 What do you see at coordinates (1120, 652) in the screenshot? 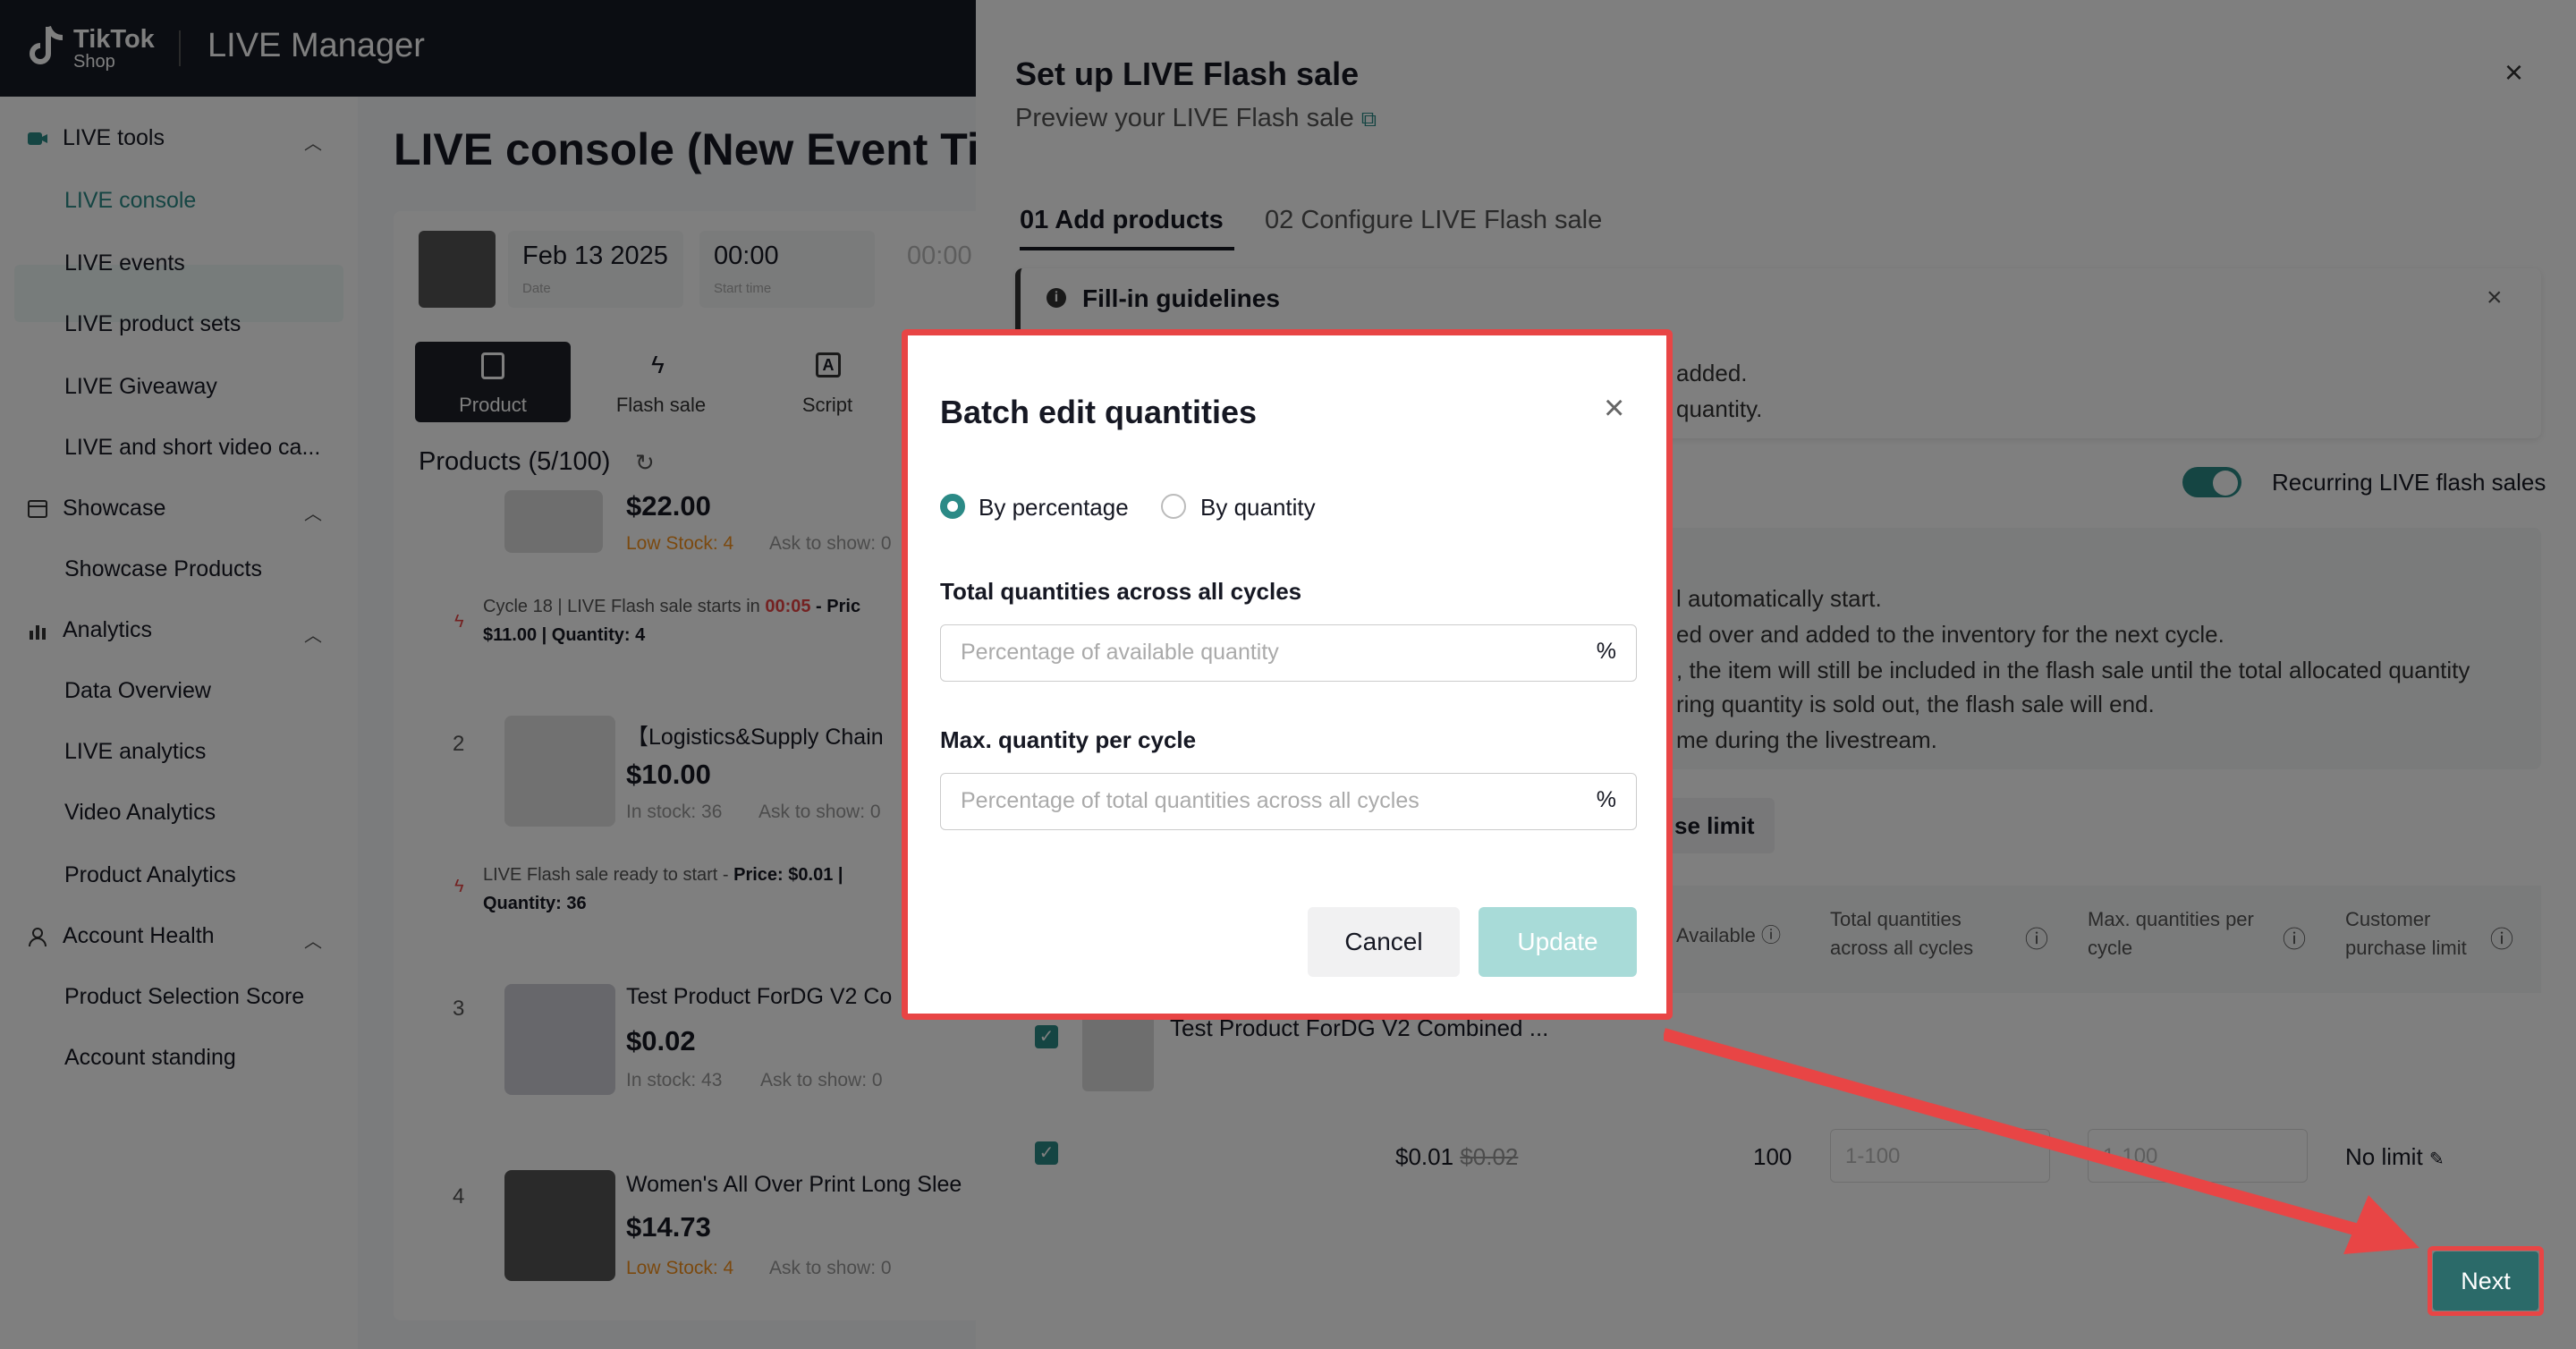
I see `input-placeholder: Percentage of available quantity` at bounding box center [1120, 652].